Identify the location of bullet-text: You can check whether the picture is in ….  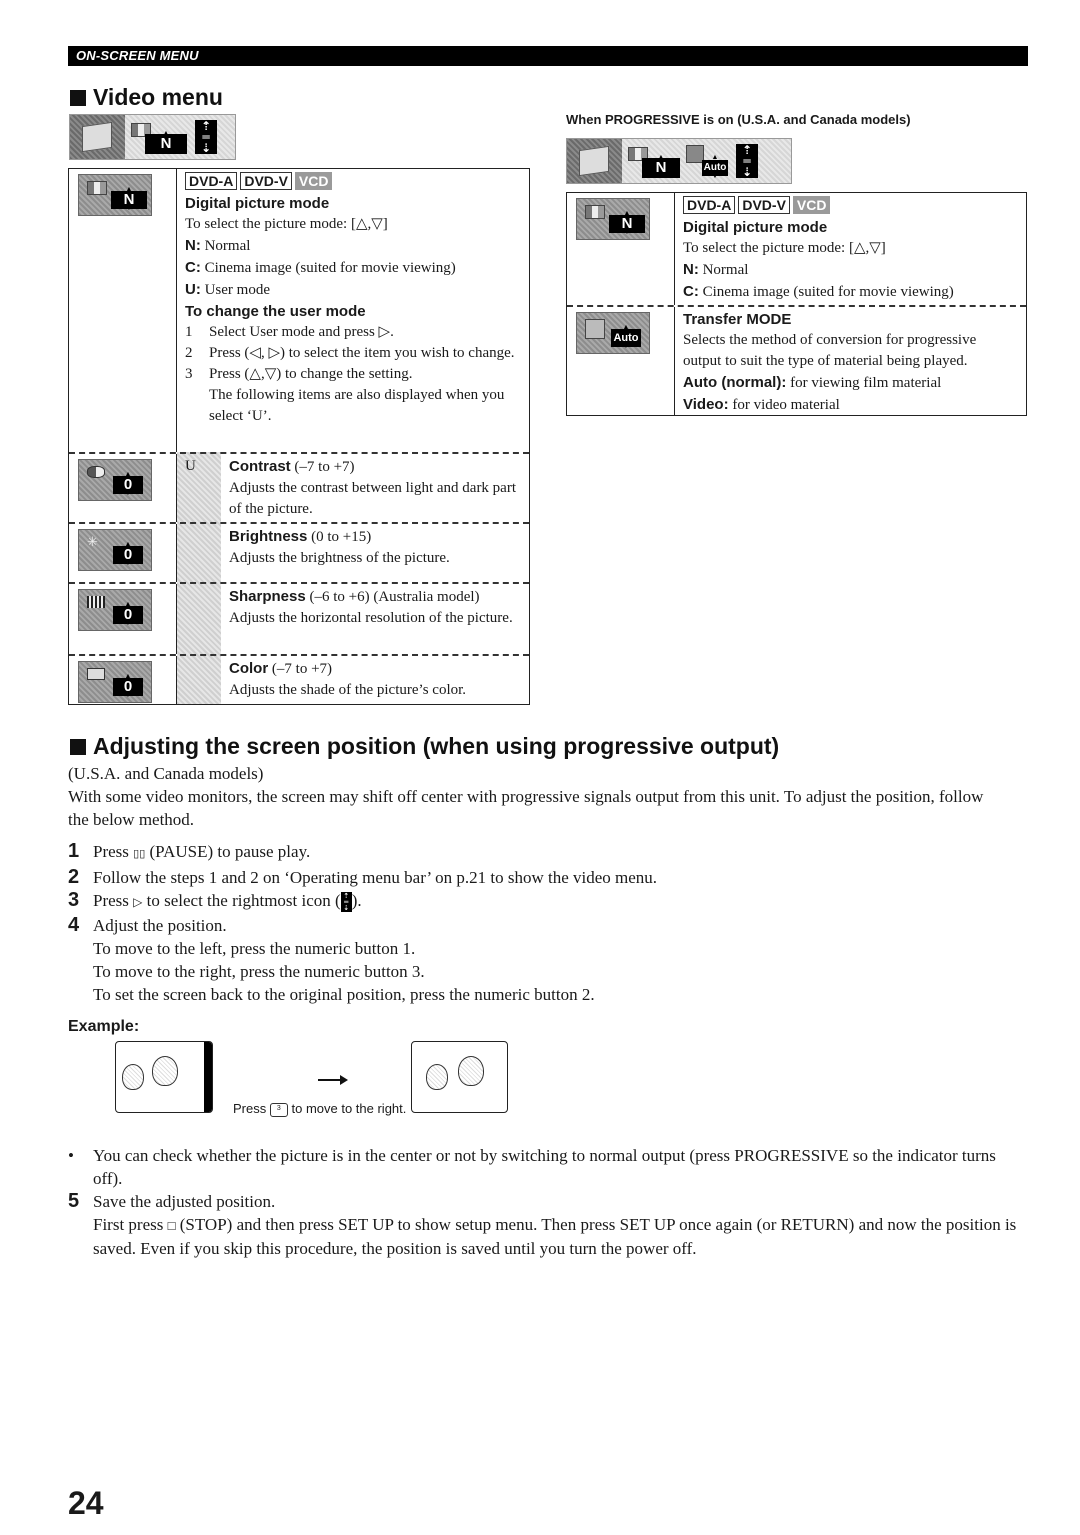
(544, 1167).